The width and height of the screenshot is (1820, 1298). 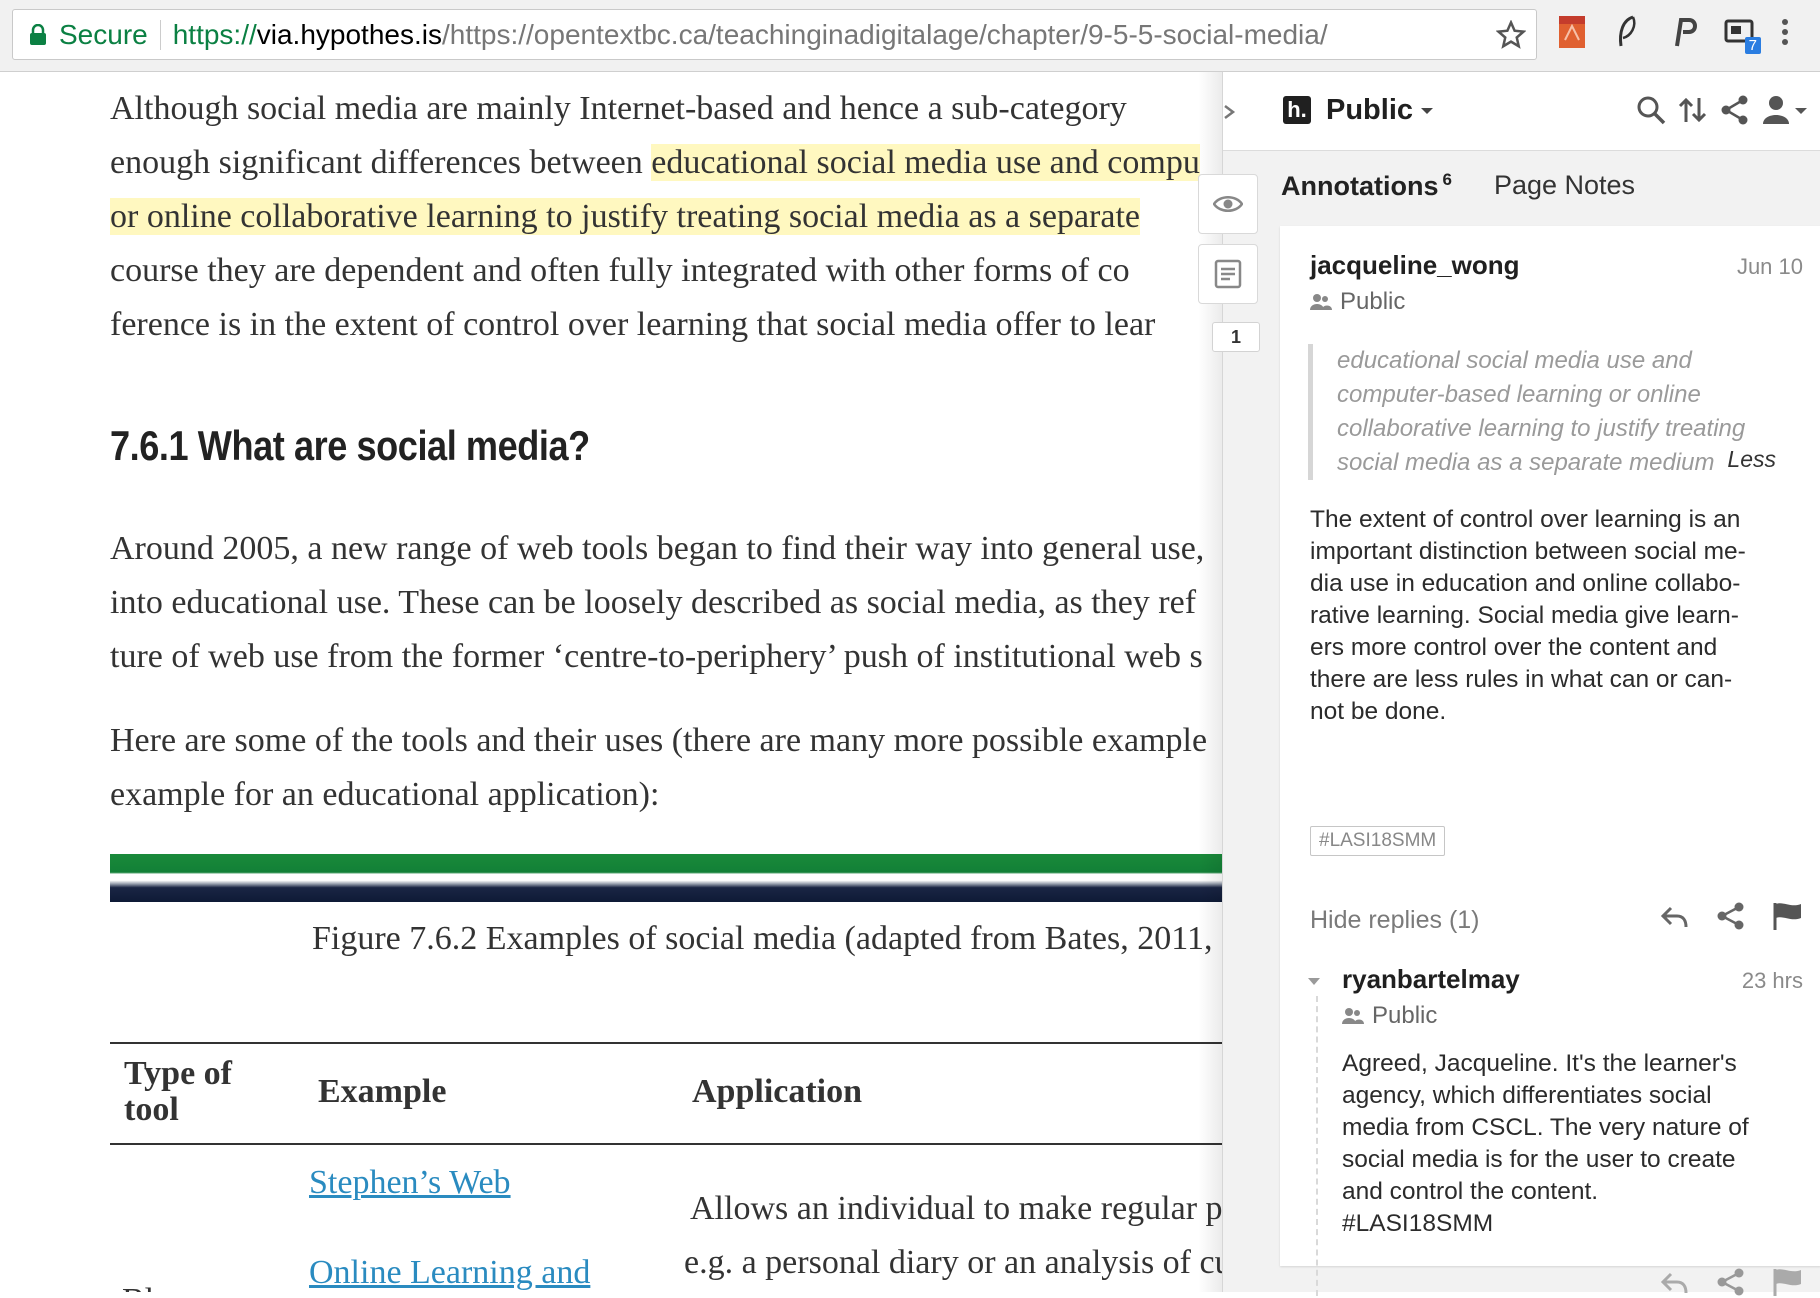 I want to click on feather-extension-icon, so click(x=1628, y=32).